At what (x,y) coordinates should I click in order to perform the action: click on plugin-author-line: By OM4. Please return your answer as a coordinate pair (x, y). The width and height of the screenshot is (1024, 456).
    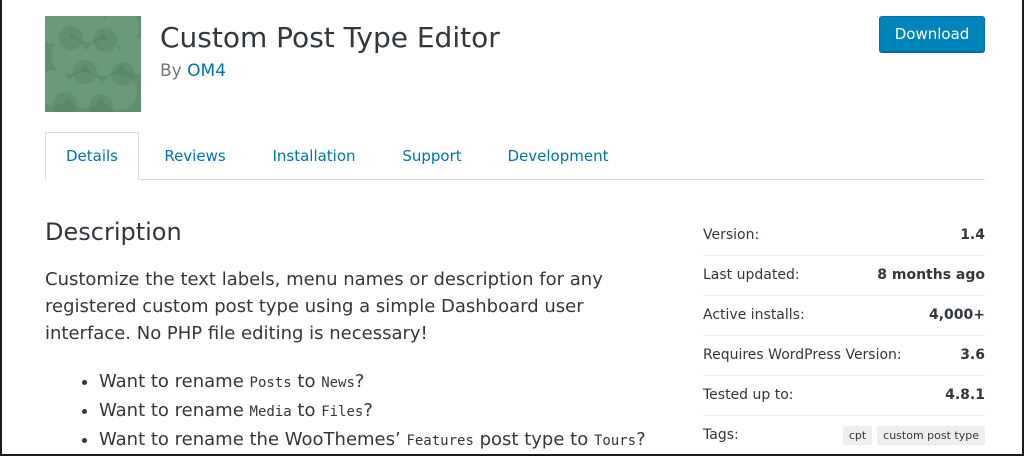
    Looking at the image, I should click on (193, 71).